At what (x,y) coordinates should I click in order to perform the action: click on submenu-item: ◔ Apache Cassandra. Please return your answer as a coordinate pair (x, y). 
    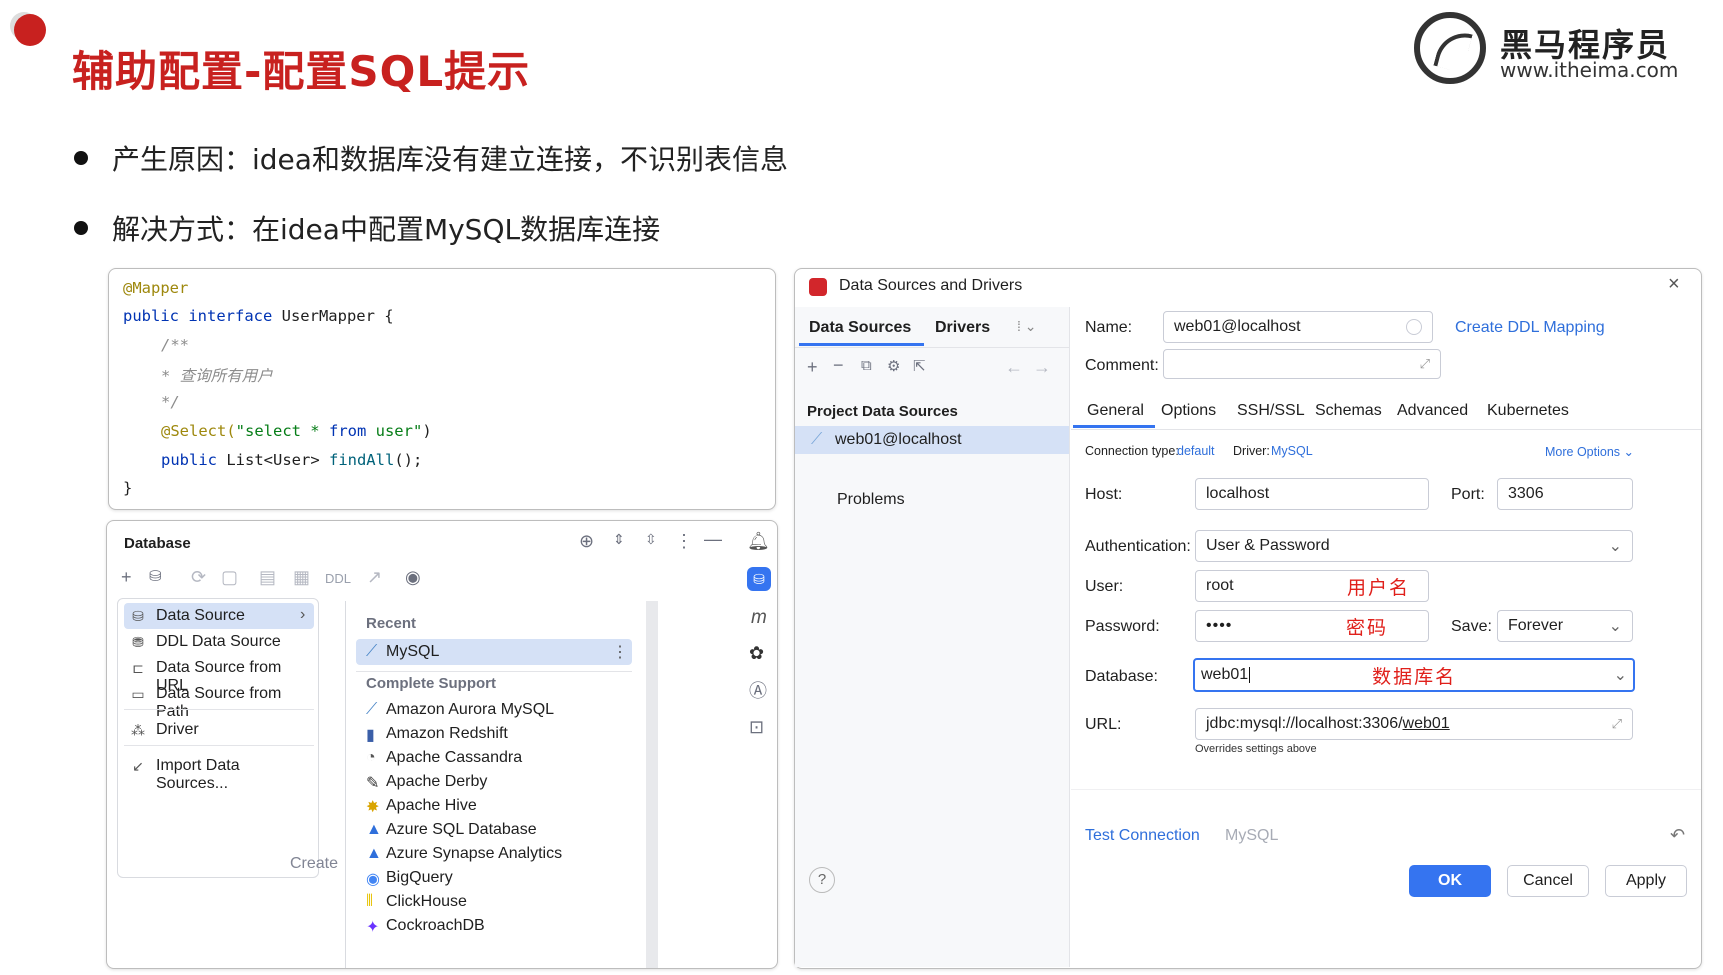
    Looking at the image, I should click on (494, 758).